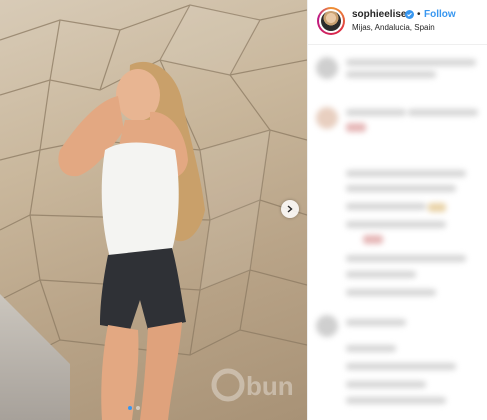  I want to click on verified-badge-icon, so click(409, 14).